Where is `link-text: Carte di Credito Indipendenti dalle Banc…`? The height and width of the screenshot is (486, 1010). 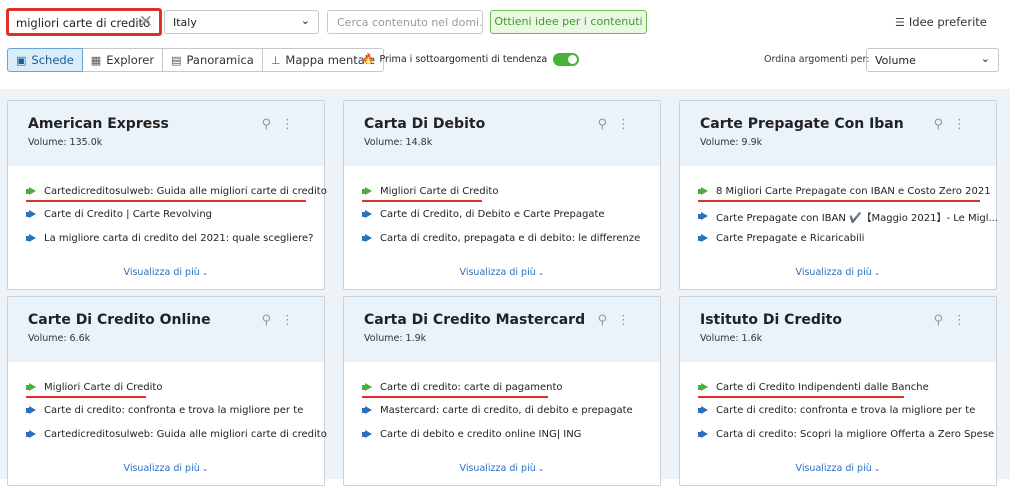
link-text: Carte di Credito Indipendenti dalle Banc… is located at coordinates (822, 387).